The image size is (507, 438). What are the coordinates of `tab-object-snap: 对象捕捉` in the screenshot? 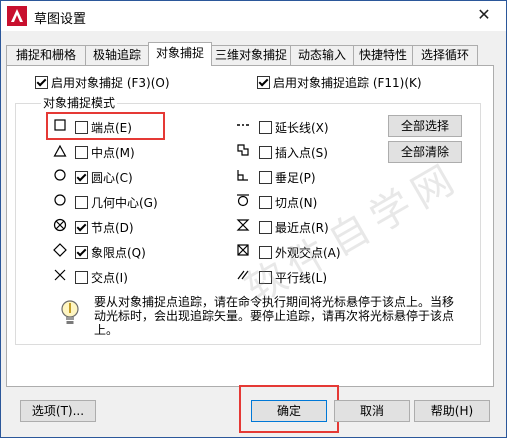 It's located at (180, 54).